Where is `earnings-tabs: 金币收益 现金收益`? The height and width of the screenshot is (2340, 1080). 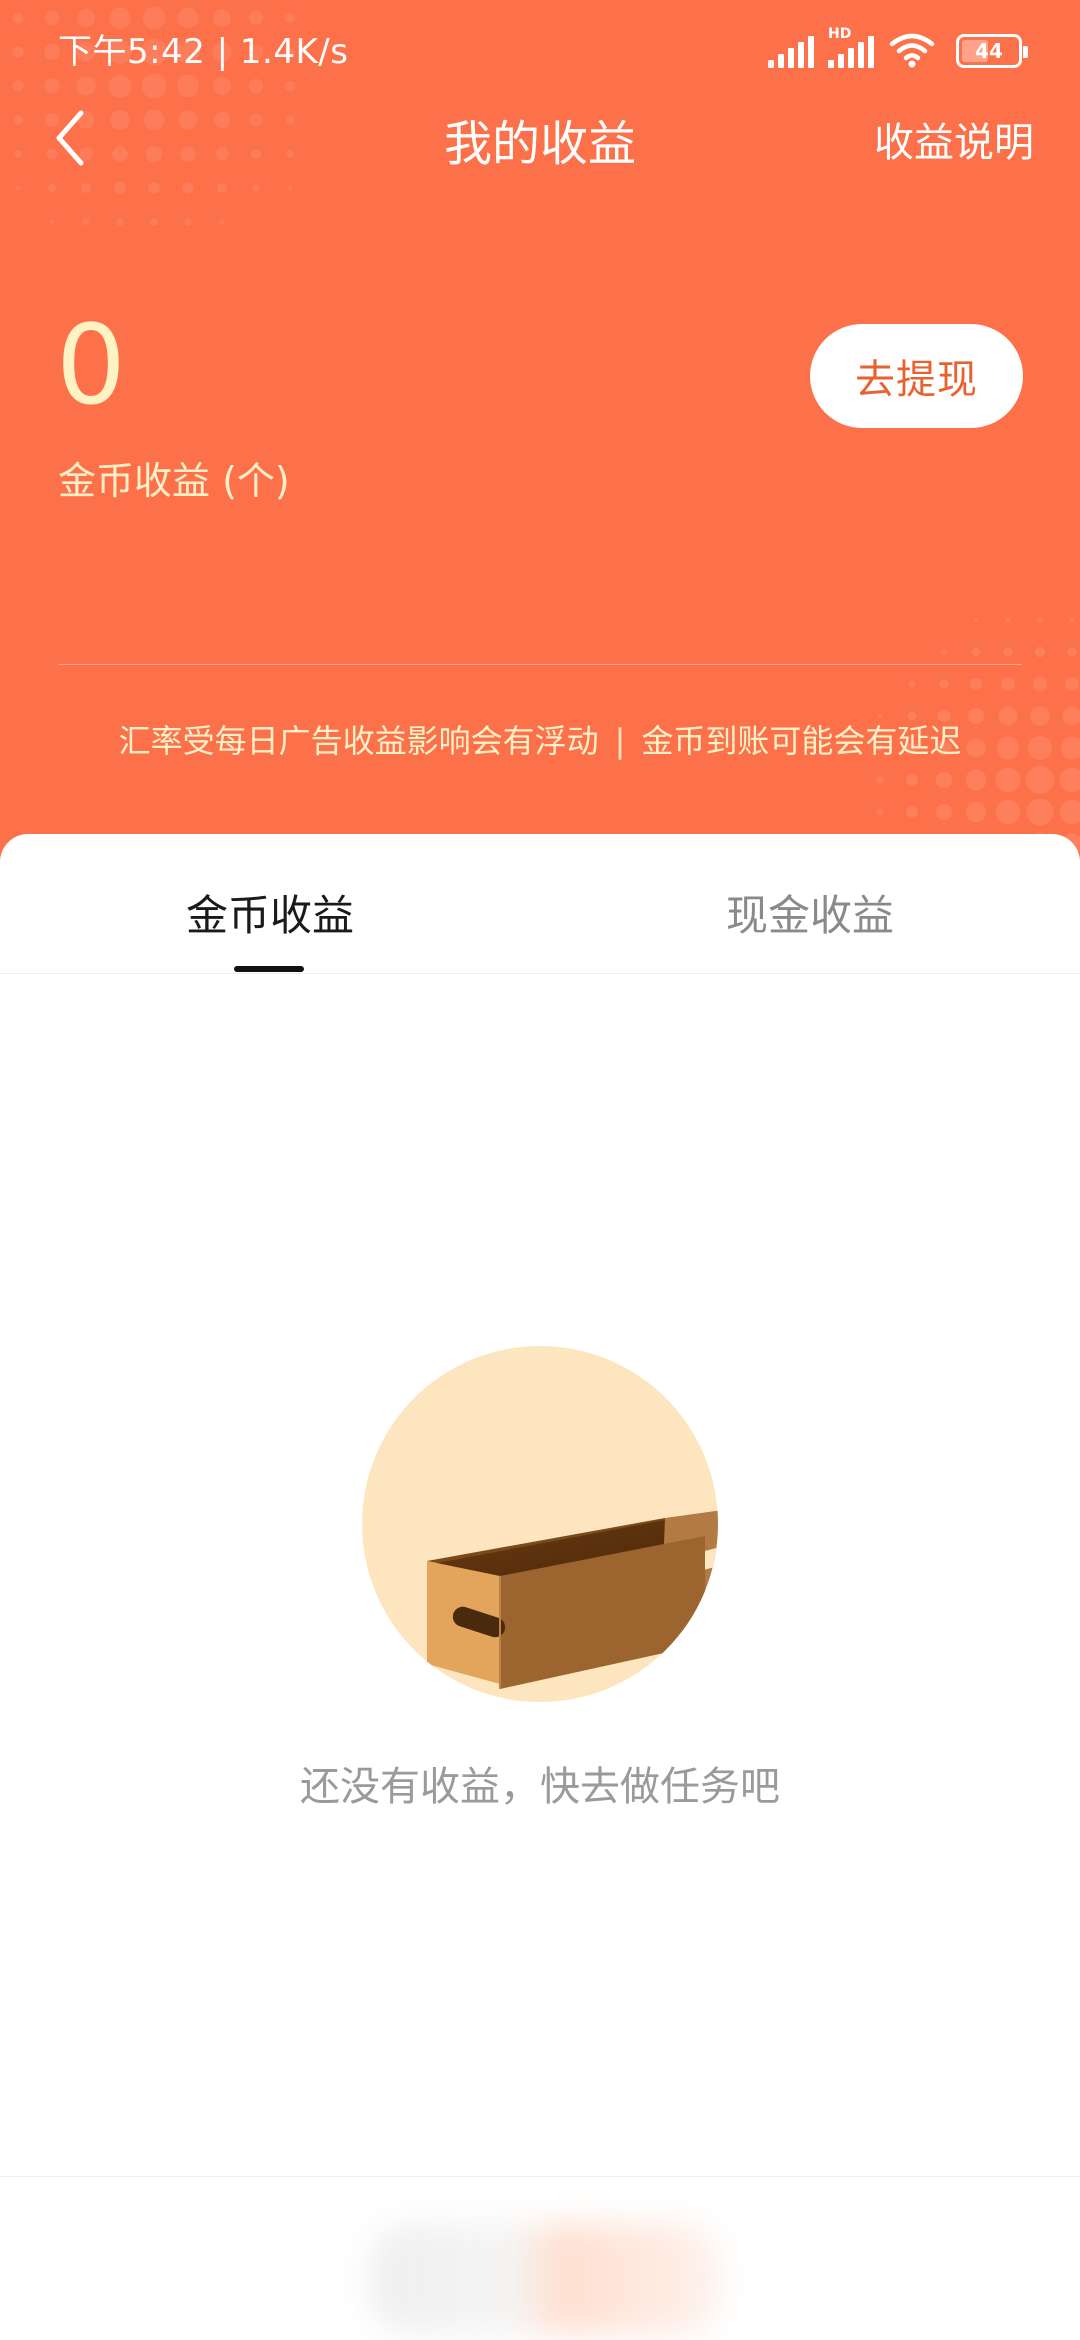 earnings-tabs: 金币收益 现金收益 is located at coordinates (540, 904).